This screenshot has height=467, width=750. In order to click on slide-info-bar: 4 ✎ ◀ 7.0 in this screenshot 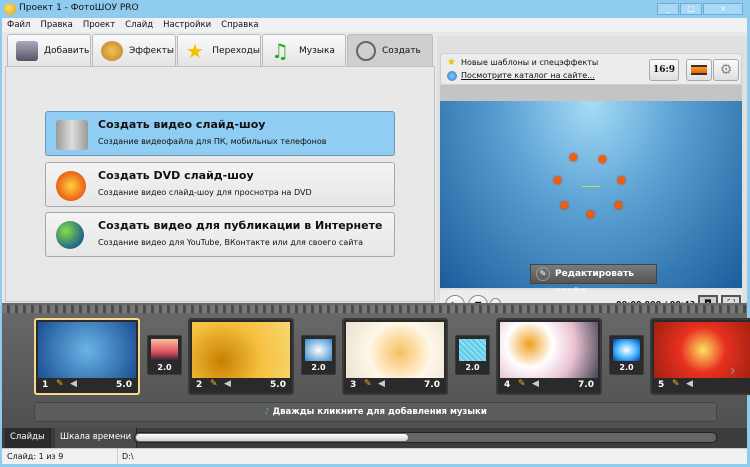, I will do `click(549, 385)`.